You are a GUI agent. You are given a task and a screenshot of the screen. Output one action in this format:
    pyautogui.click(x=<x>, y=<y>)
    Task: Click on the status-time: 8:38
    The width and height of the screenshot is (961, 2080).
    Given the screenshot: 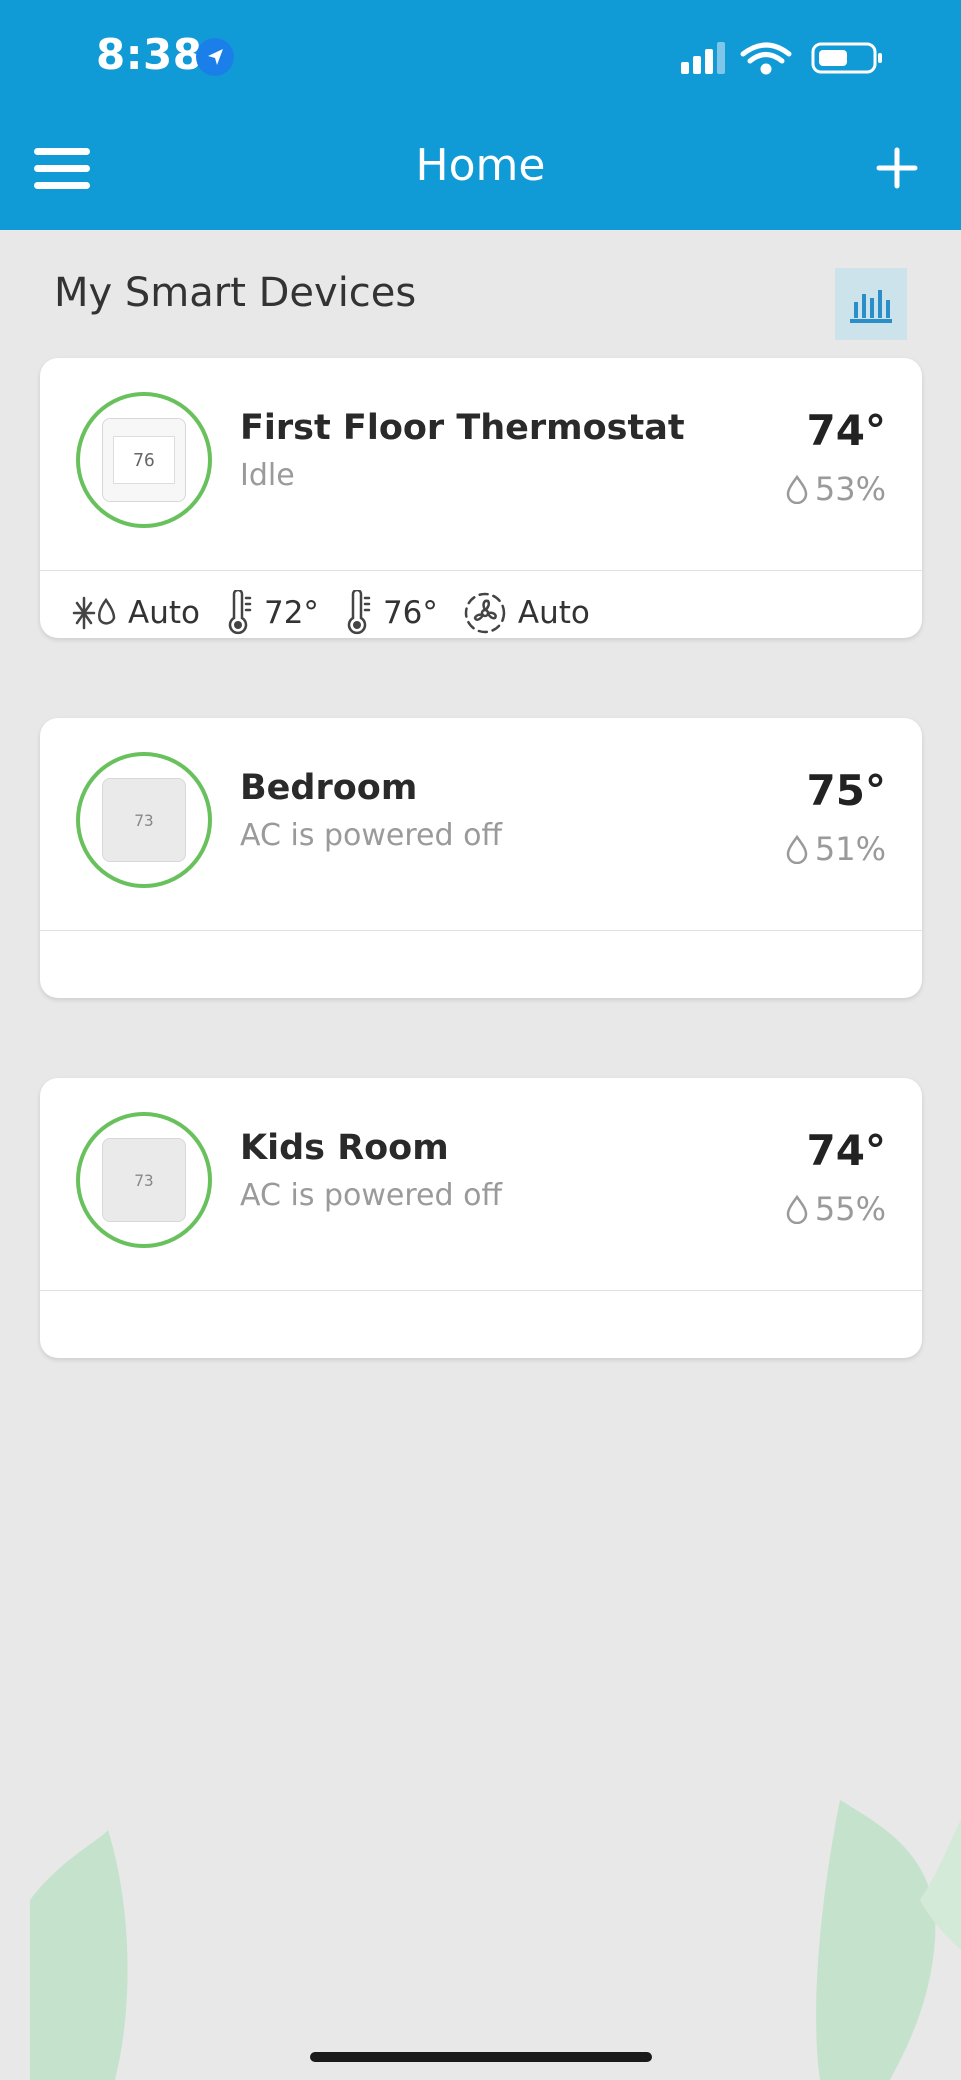 What is the action you would take?
    pyautogui.click(x=149, y=54)
    